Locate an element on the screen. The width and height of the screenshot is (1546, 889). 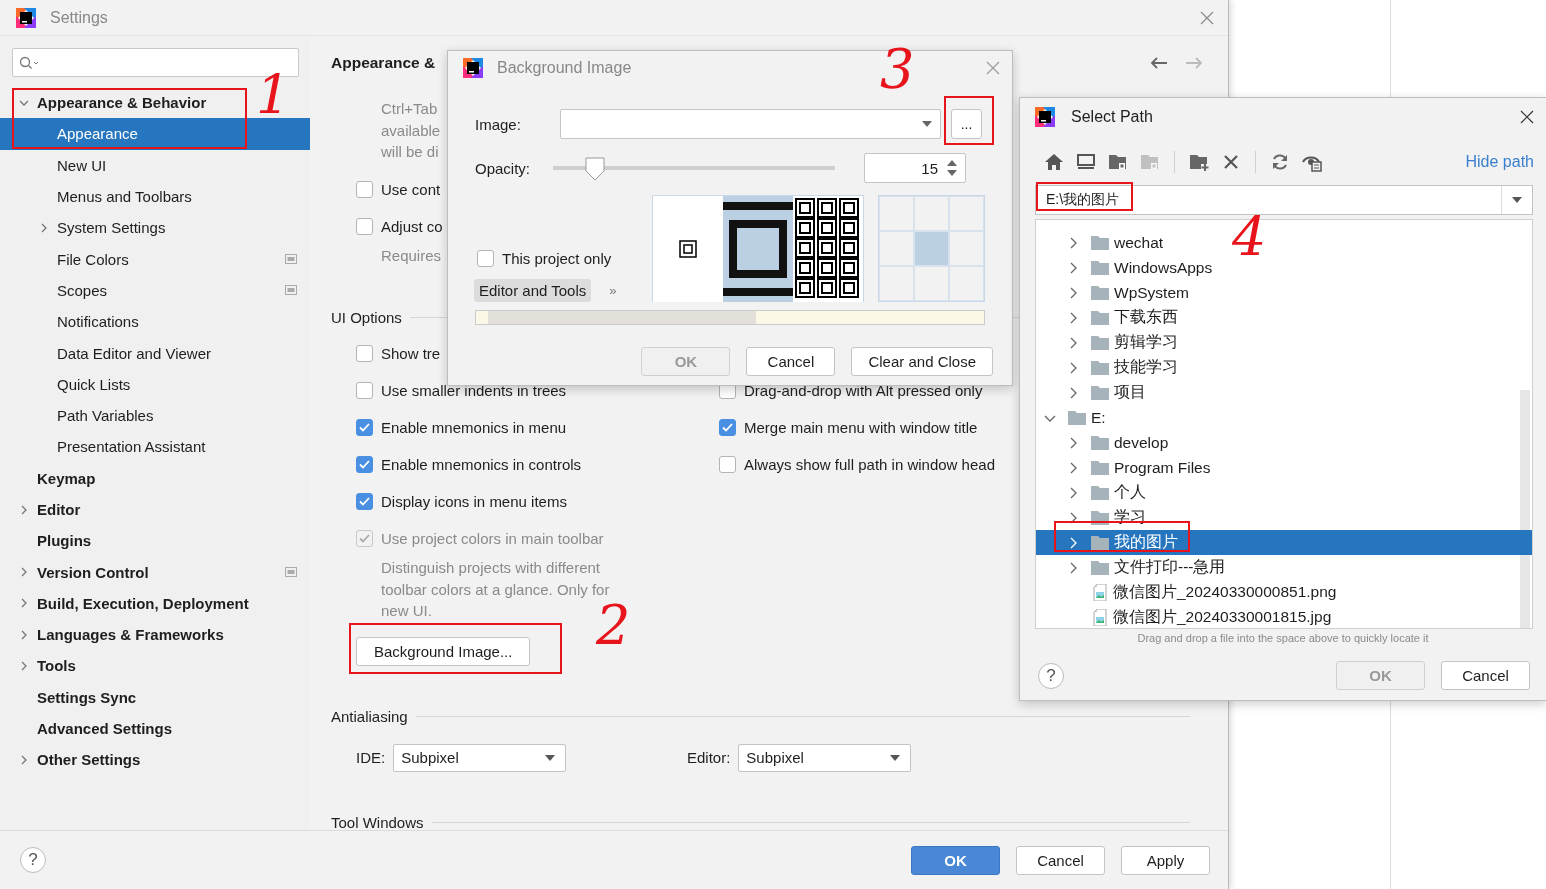
tree-item: wechat is located at coordinates (1102, 242).